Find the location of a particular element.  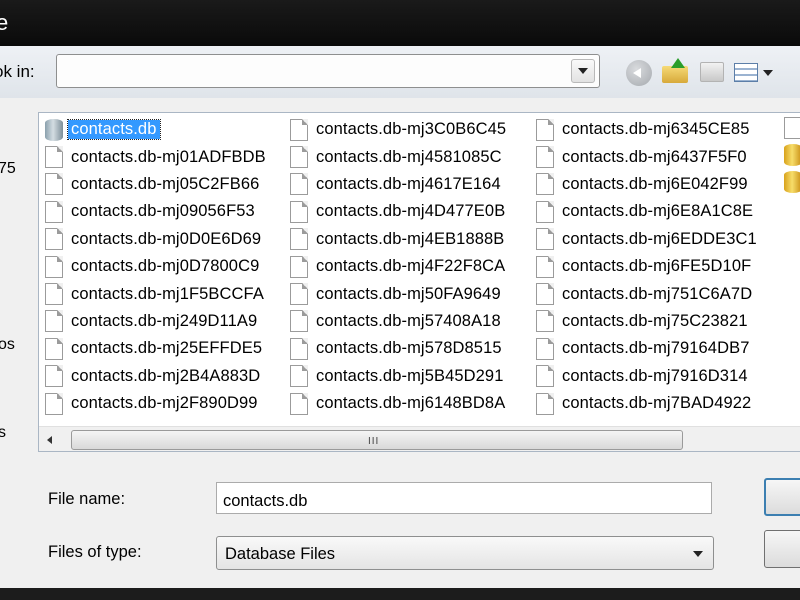

view-menu-button is located at coordinates (755, 73).